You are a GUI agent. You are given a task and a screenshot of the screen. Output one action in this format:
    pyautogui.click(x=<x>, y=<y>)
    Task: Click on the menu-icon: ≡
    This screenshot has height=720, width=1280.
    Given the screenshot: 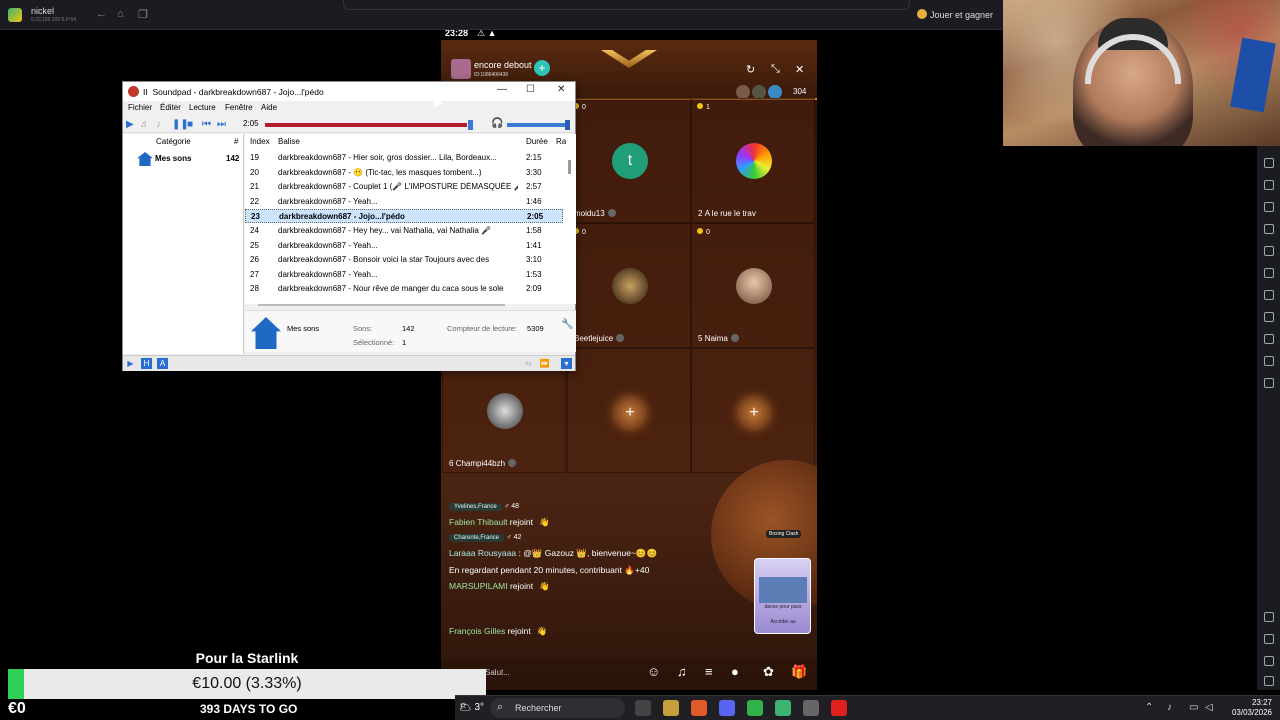 What is the action you would take?
    pyautogui.click(x=709, y=671)
    